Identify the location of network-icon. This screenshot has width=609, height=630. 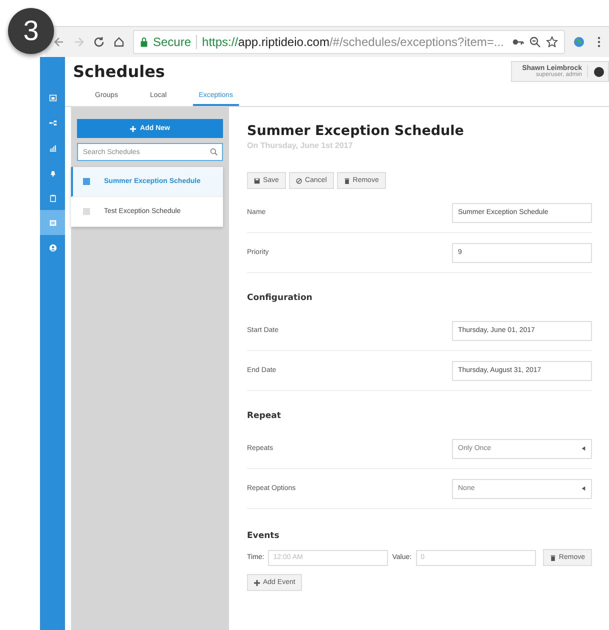
(52, 122).